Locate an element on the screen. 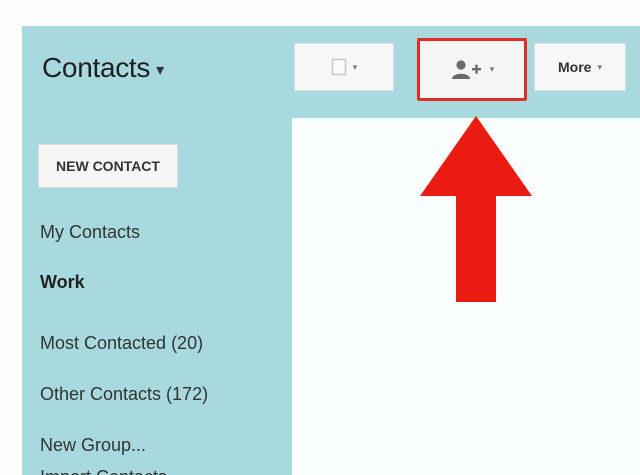 The width and height of the screenshot is (640, 475). red-arrow-icon is located at coordinates (476, 209).